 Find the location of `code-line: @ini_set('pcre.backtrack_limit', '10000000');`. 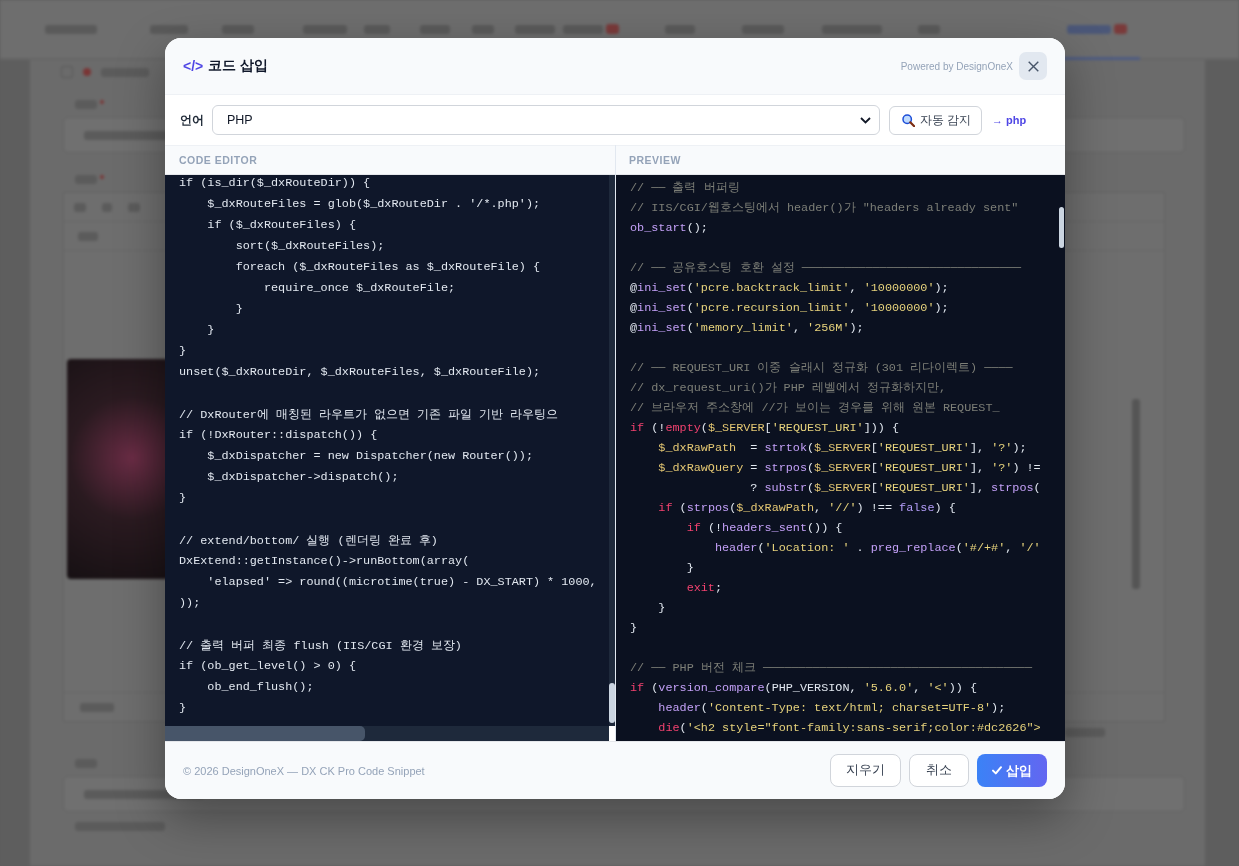

code-line: @ini_set('pcre.backtrack_limit', '10000000'); is located at coordinates (789, 288).